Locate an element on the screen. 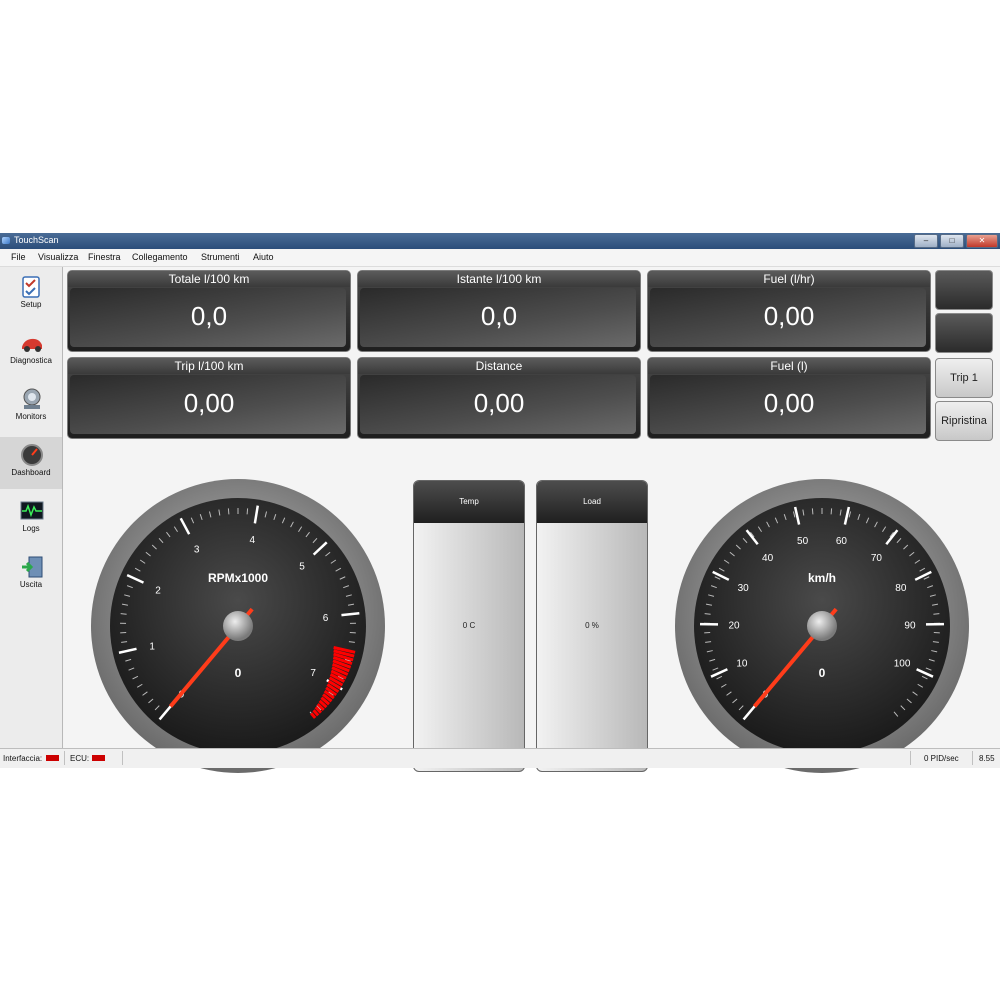 This screenshot has height=1000, width=1000. sidebar-item-setup: Setup is located at coordinates (31, 295).